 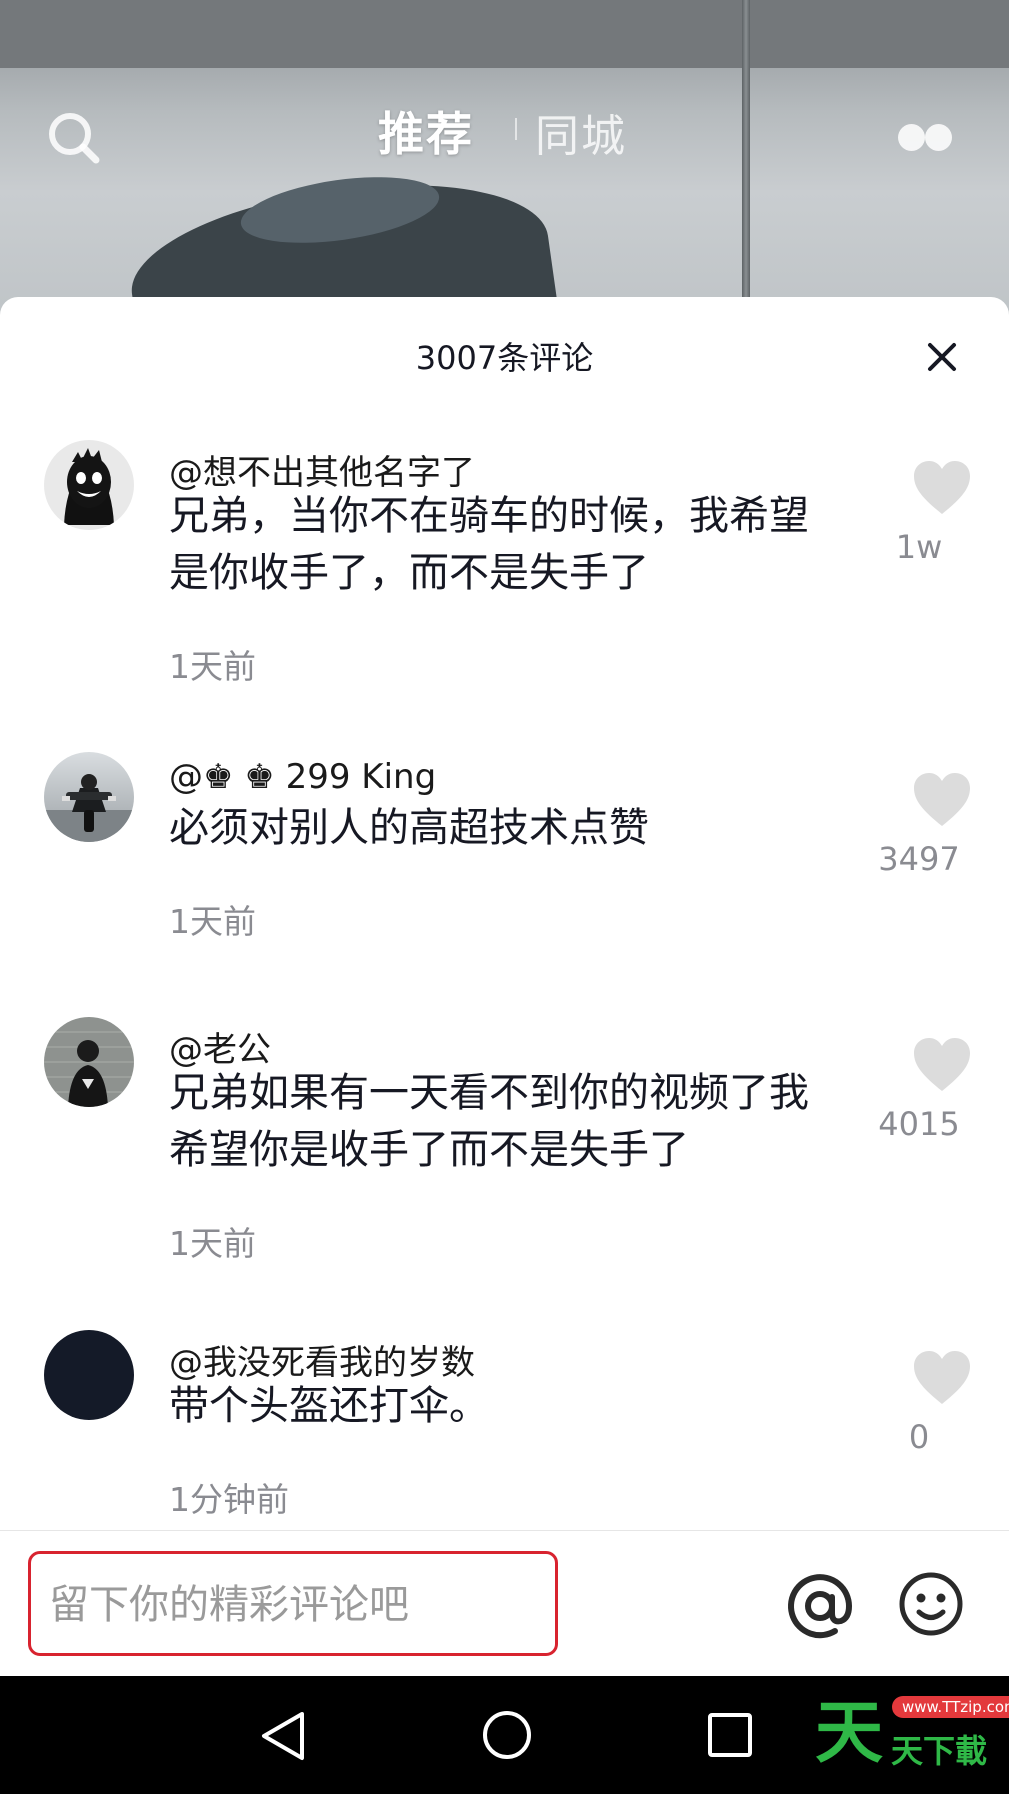 What do you see at coordinates (322, 1359) in the screenshot?
I see `comment-username: @我没死看我的岁数` at bounding box center [322, 1359].